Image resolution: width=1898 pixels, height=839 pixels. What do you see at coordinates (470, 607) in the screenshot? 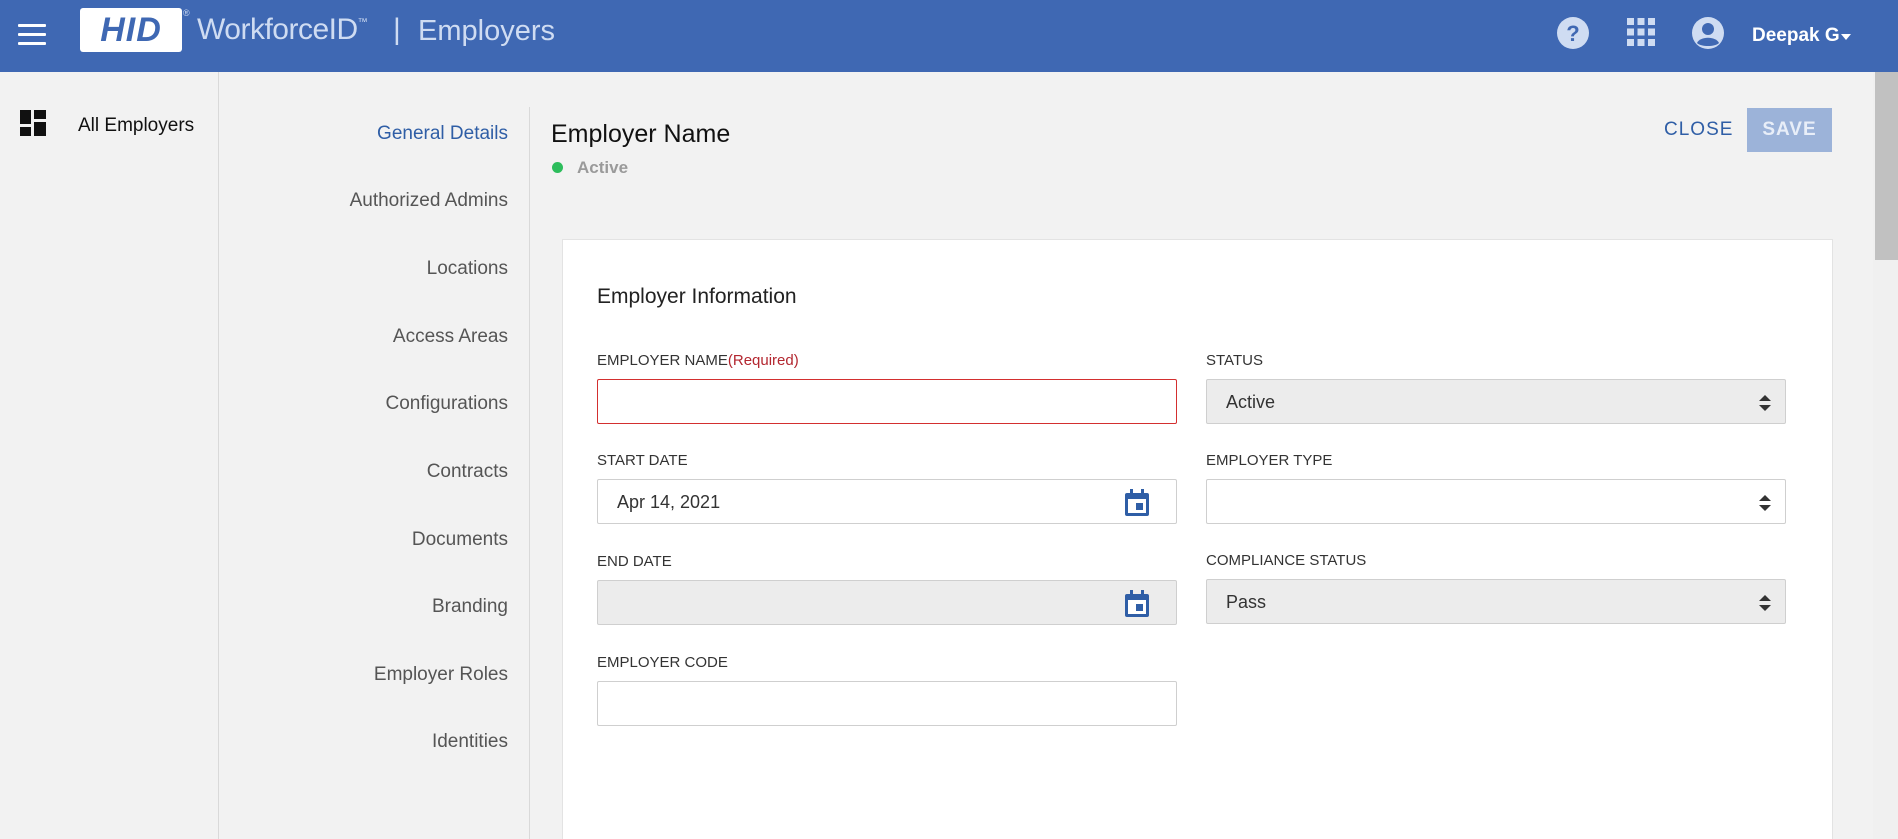
I see `section-branding: Branding` at bounding box center [470, 607].